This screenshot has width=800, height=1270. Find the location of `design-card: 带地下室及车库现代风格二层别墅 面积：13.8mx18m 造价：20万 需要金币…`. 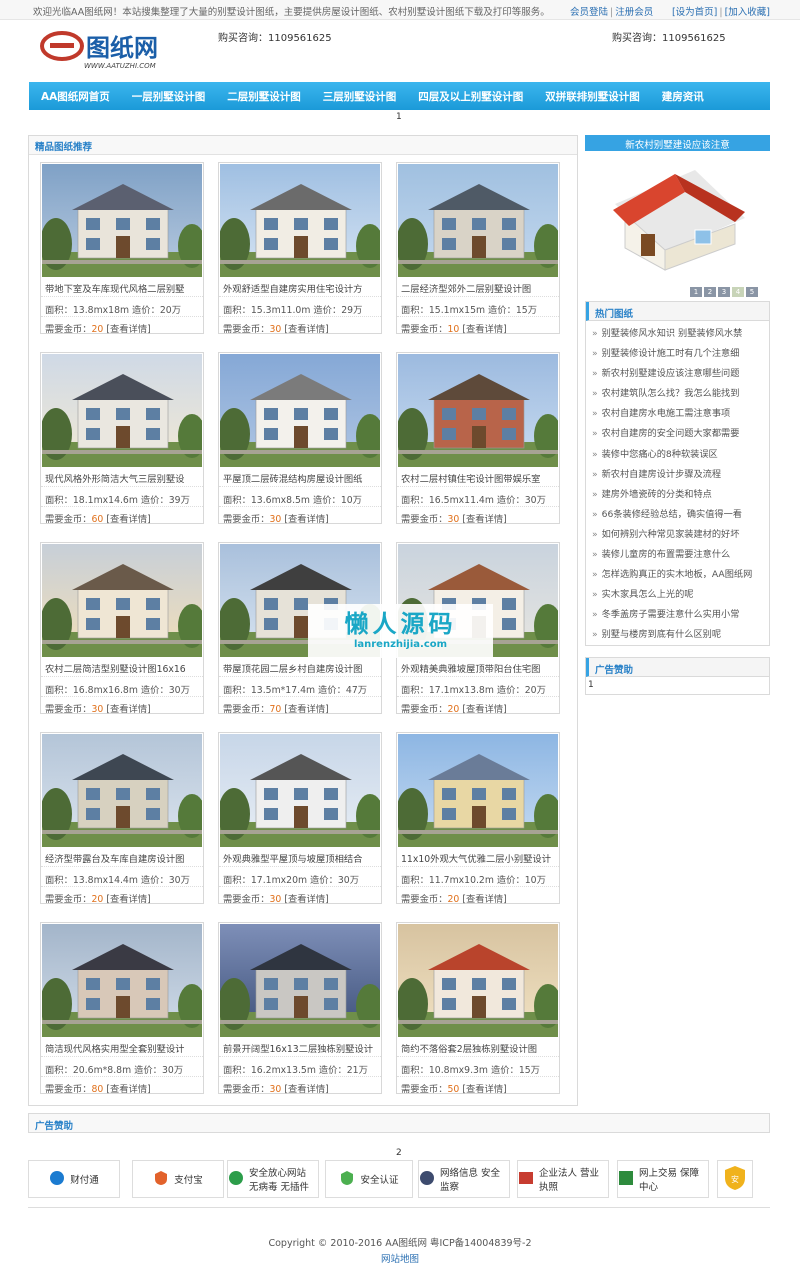

design-card: 带地下室及车库现代风格二层别墅 面积：13.8mx18m 造价：20万 需要金币… is located at coordinates (122, 248).